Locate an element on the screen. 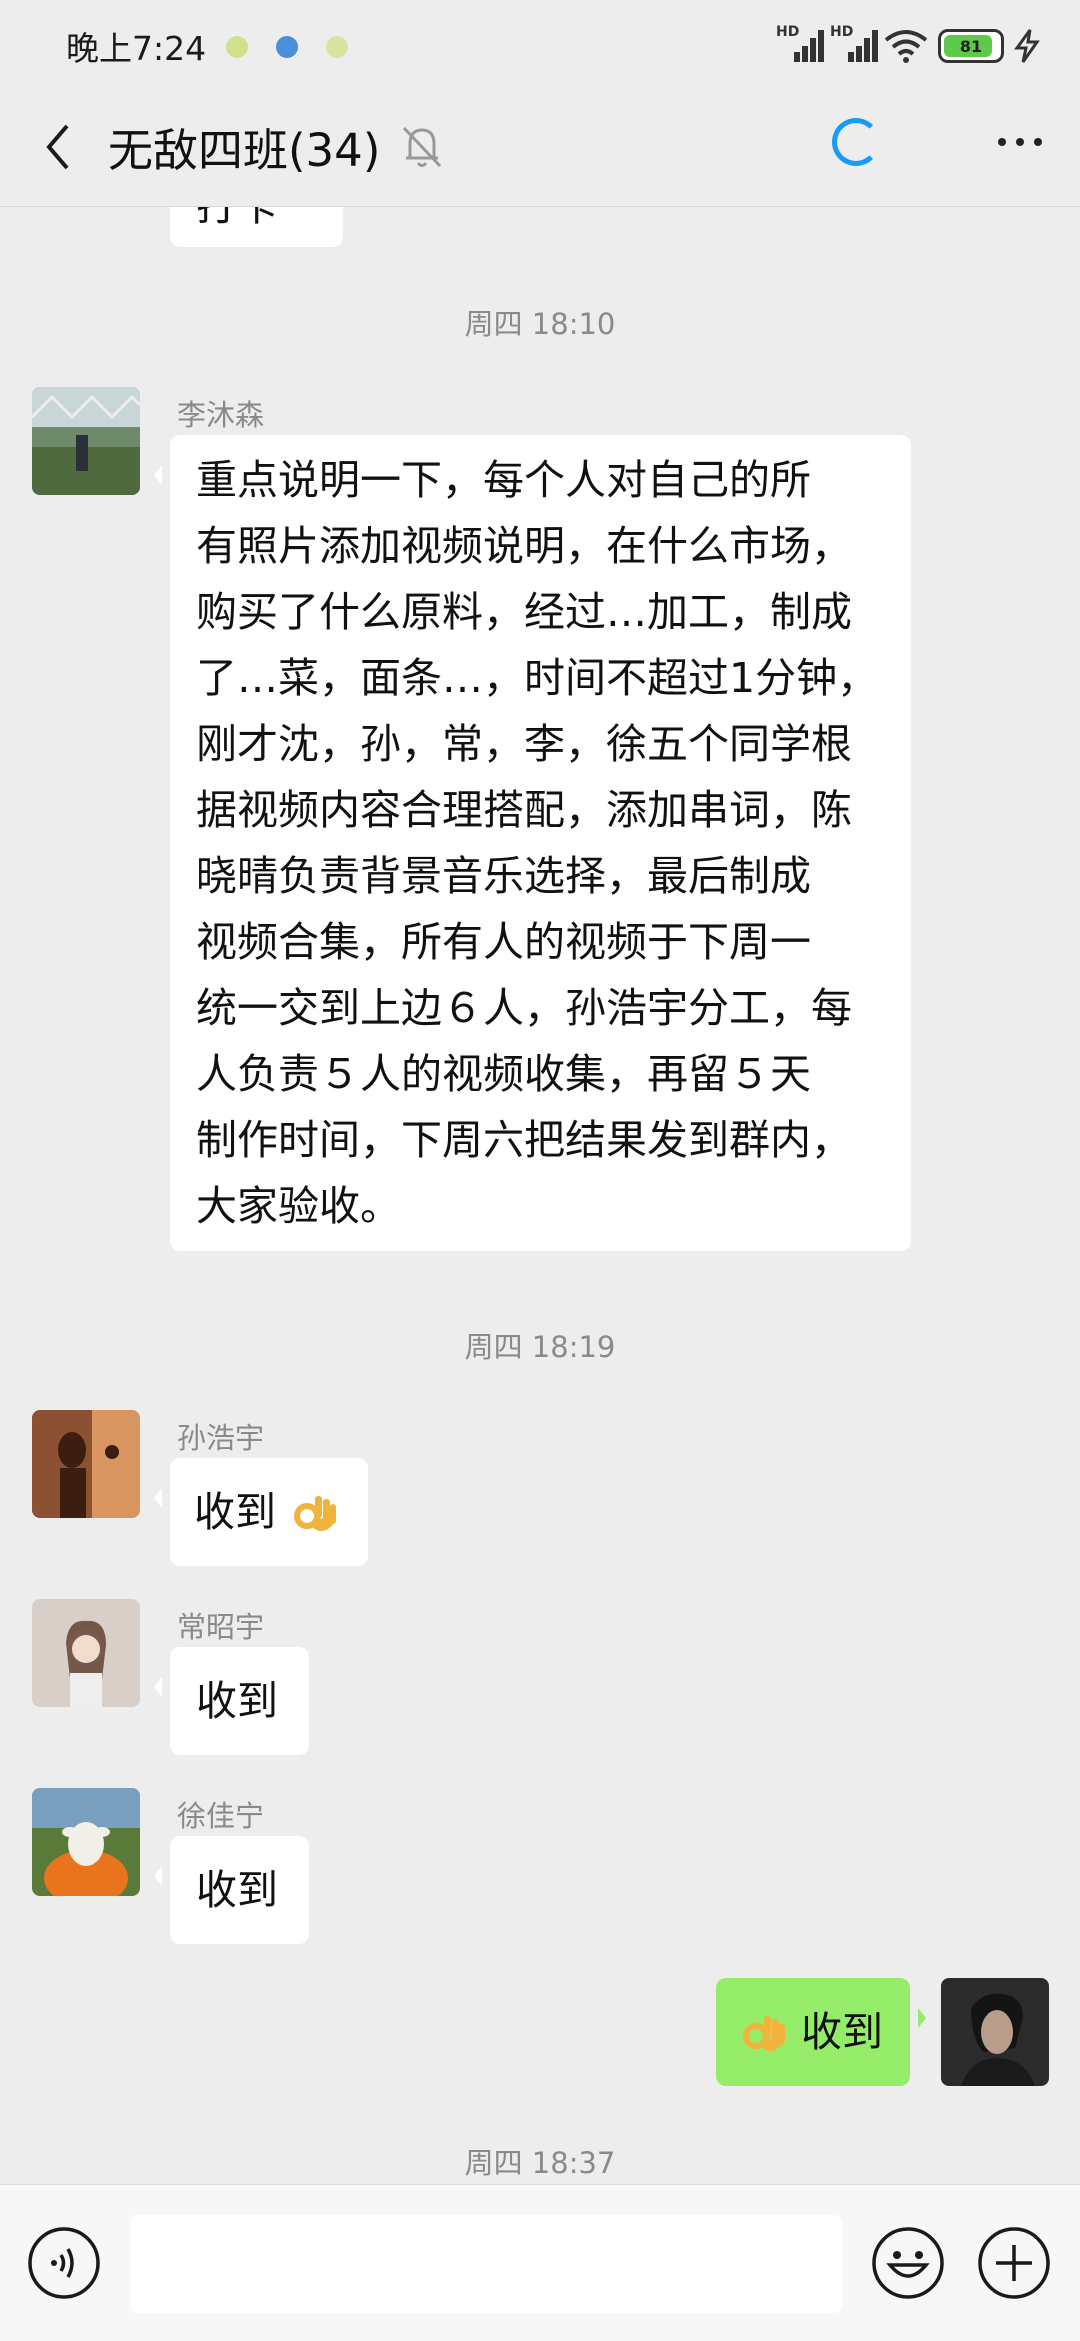  timestamp: 周四 18:19 is located at coordinates (540, 1347).